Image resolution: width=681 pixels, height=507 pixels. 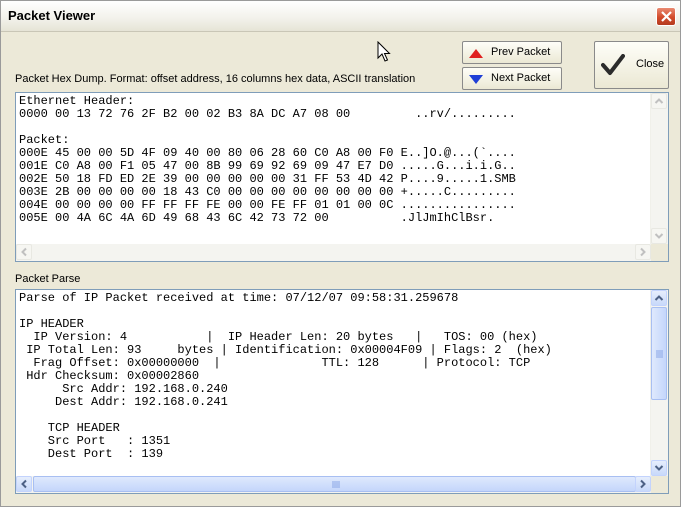 What do you see at coordinates (48, 279) in the screenshot?
I see `packet-parse-caption: Packet Parse` at bounding box center [48, 279].